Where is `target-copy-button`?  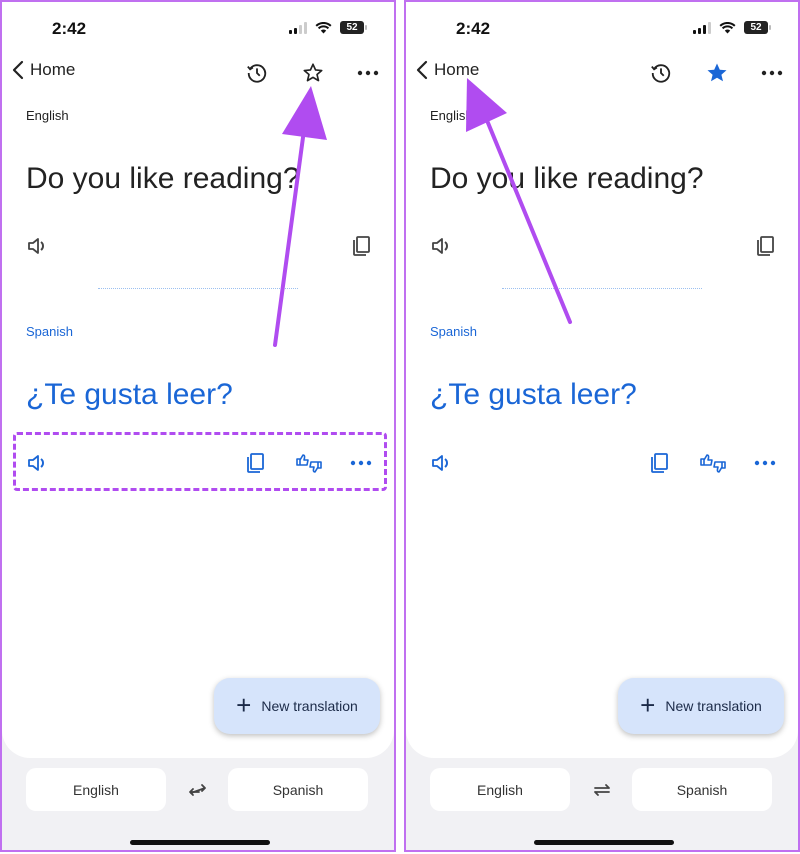 target-copy-button is located at coordinates (659, 463).